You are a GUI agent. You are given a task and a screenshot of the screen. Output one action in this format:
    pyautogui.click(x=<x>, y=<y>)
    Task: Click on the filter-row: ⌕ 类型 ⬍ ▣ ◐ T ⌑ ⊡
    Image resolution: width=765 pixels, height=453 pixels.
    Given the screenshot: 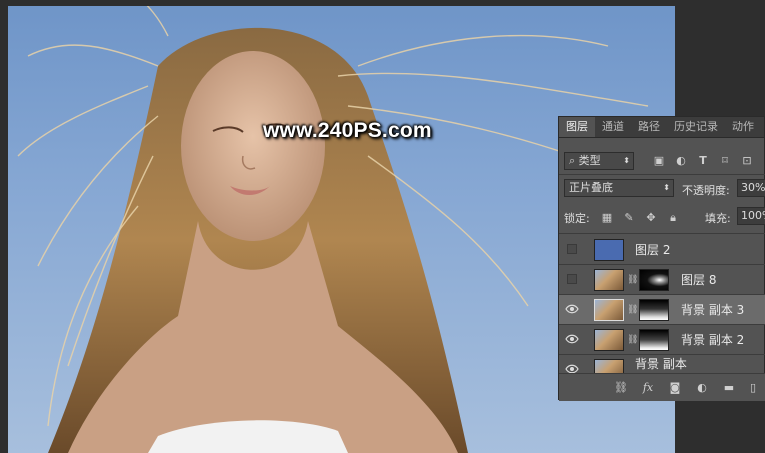 What is the action you would take?
    pyautogui.click(x=662, y=163)
    